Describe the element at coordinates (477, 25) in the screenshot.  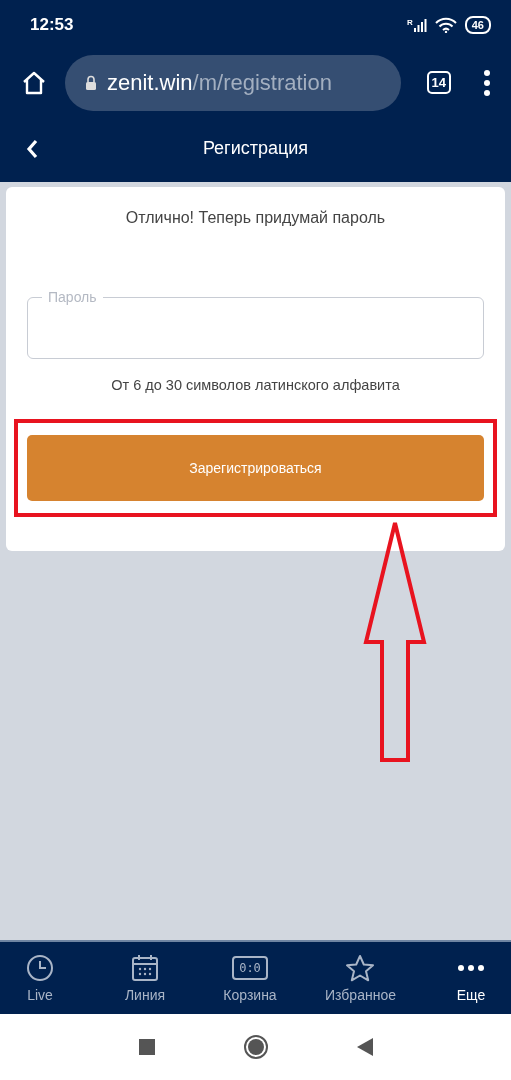
I see `battery-indicator: 46` at that location.